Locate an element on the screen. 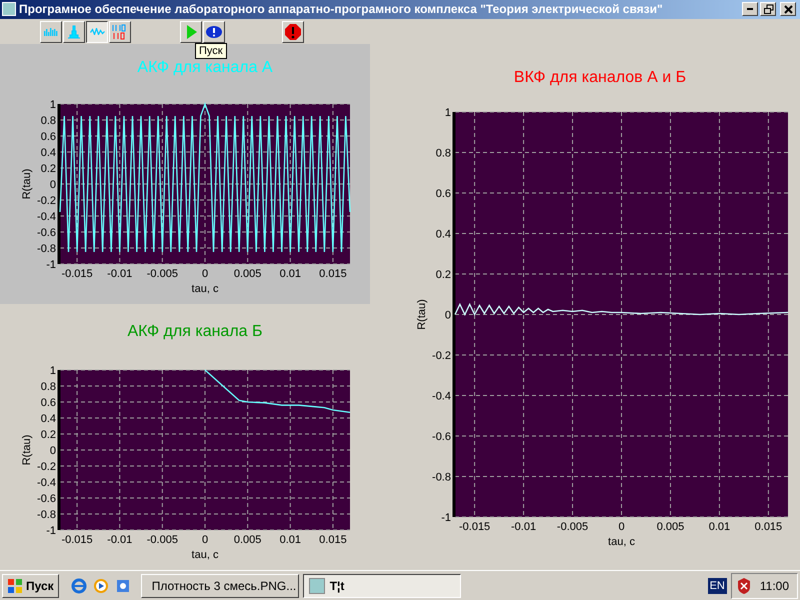 This screenshot has height=600, width=800. stop-sign-icon is located at coordinates (293, 31).